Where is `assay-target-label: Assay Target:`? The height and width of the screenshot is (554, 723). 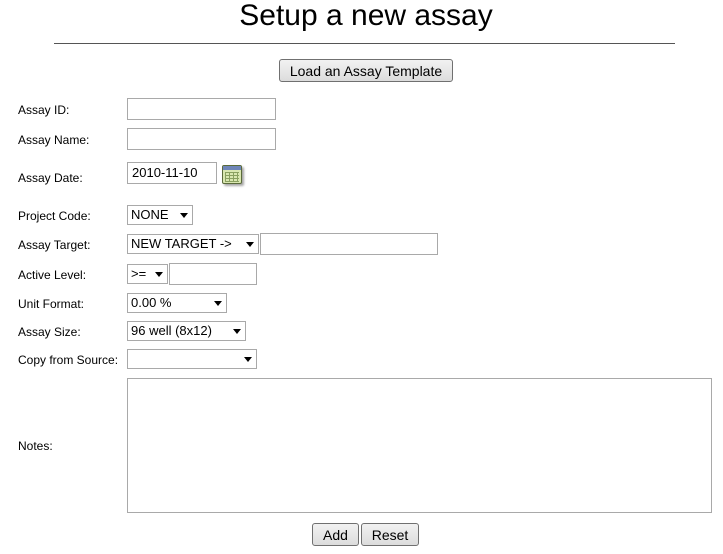
assay-target-label: Assay Target: is located at coordinates (54, 245).